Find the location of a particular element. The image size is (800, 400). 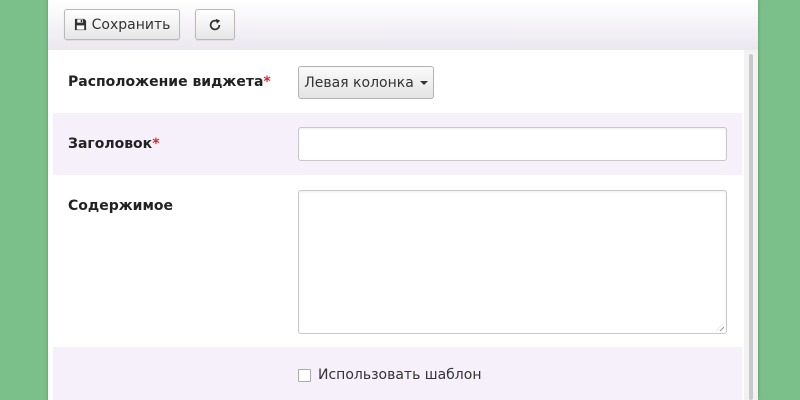

floppy-disk-icon is located at coordinates (80, 24).